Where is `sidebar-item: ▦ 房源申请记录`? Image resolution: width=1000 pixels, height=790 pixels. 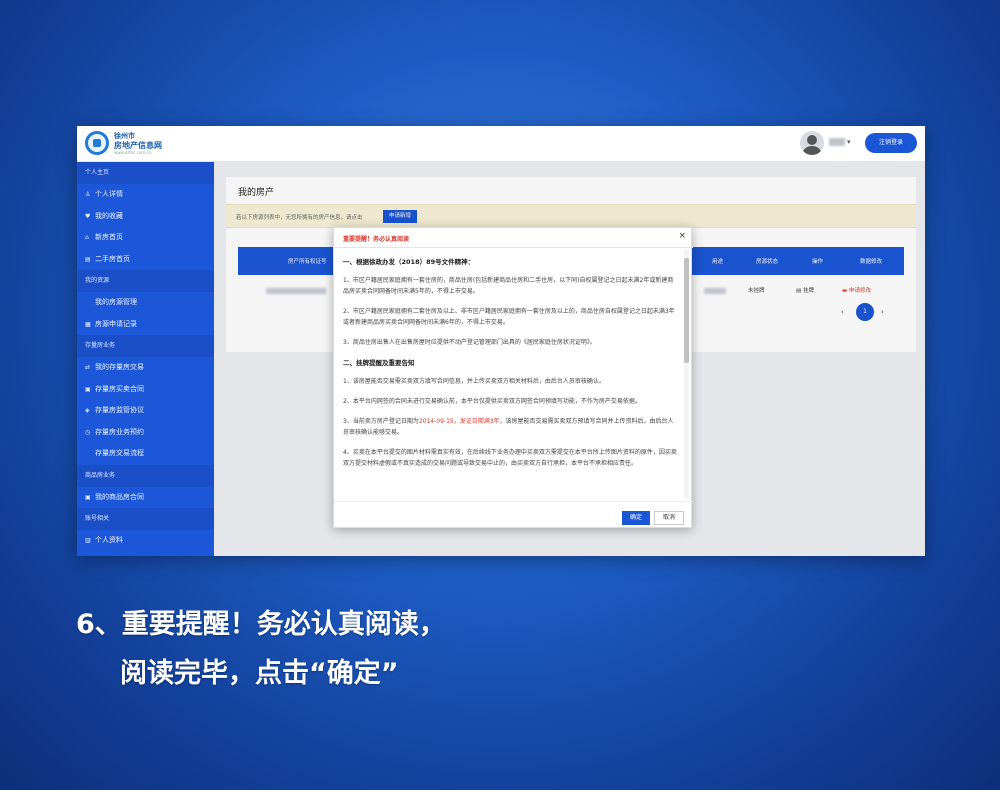
sidebar-item: ▦ 房源申请记录 is located at coordinates (145, 325).